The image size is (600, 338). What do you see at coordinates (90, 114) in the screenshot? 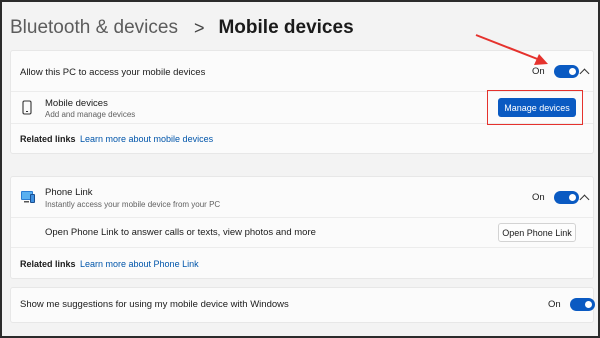
I see `mobile-devices-subtitle: Add and manage devices` at bounding box center [90, 114].